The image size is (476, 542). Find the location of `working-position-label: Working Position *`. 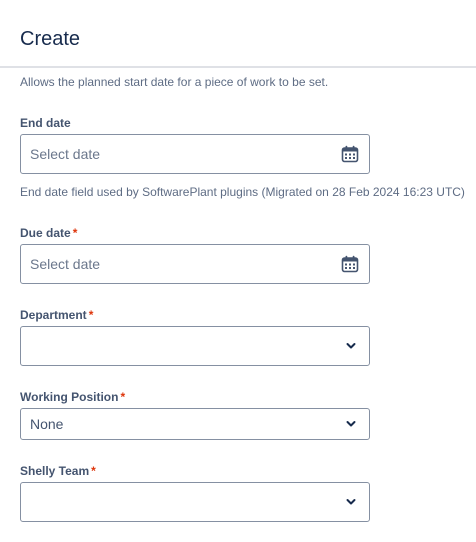

working-position-label: Working Position * is located at coordinates (72, 397).